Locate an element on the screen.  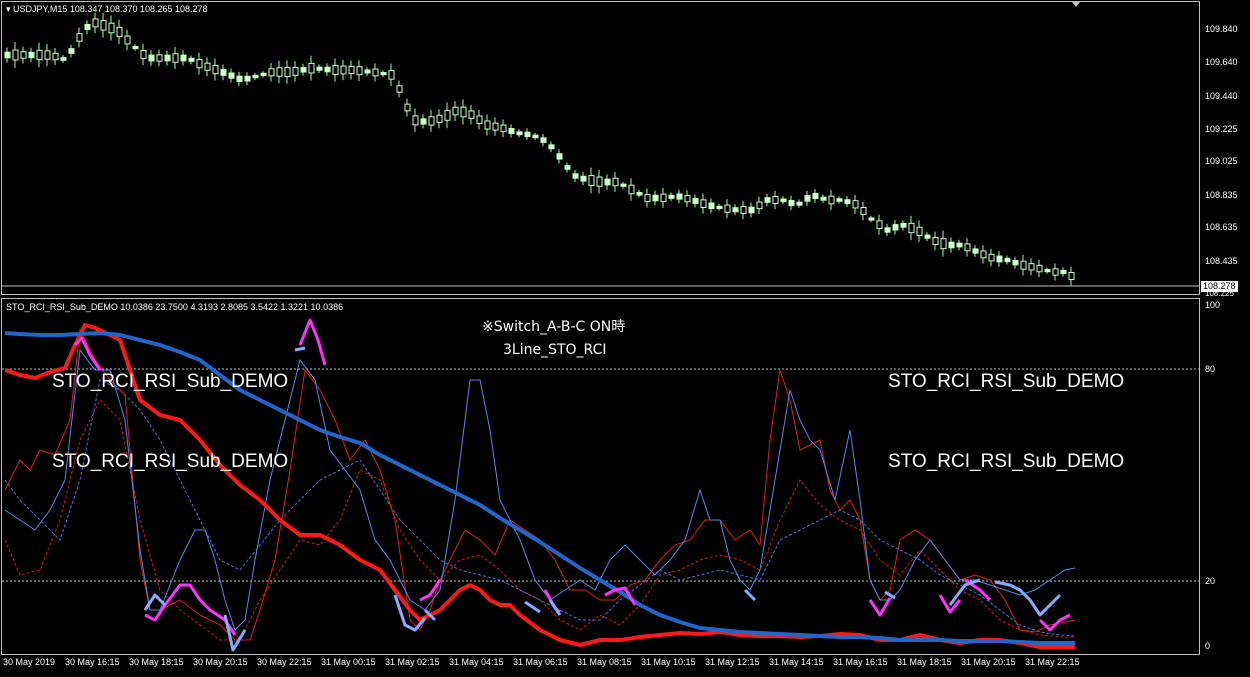
time-axis-label: 31 May 10:15 is located at coordinates (668, 662).